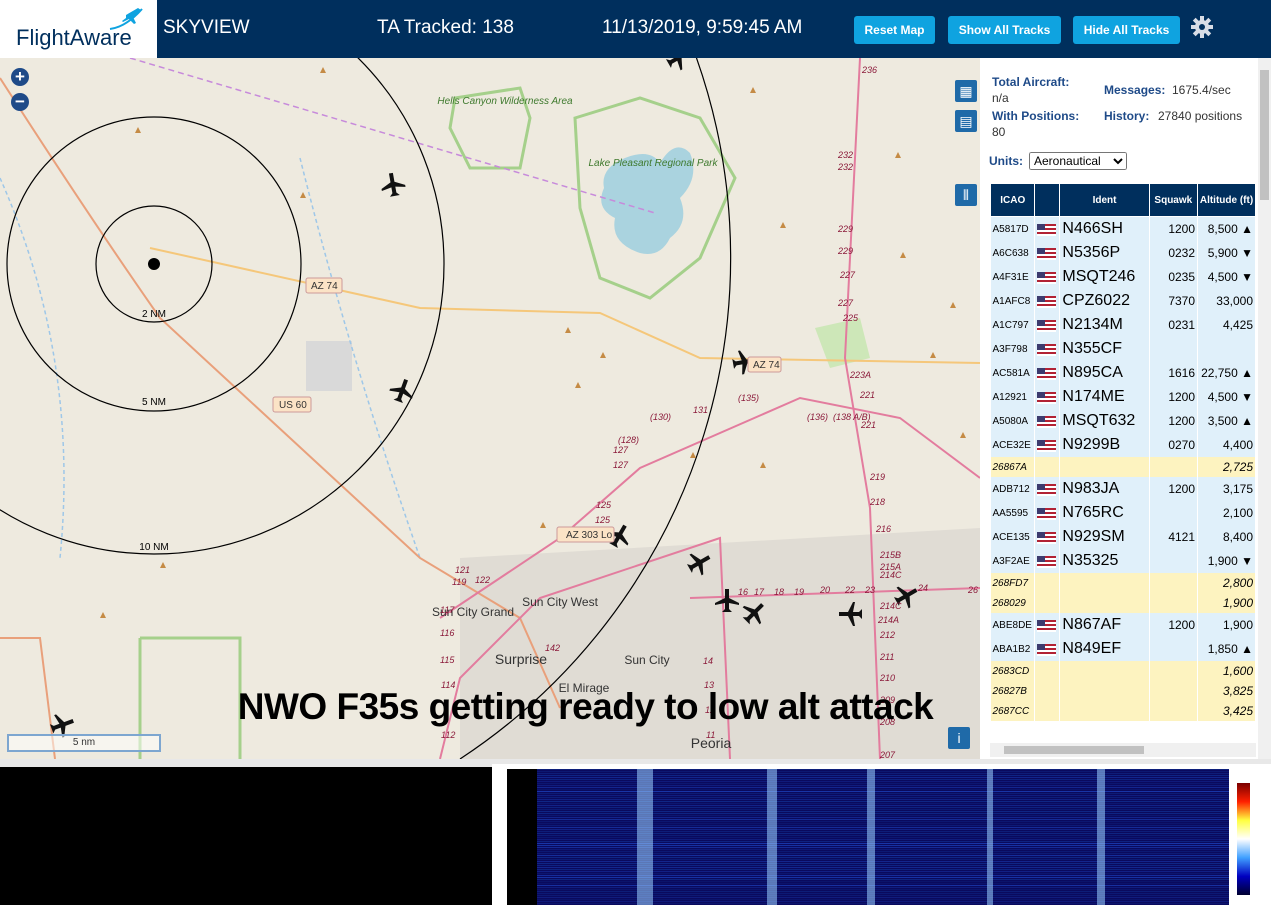 The image size is (1271, 905). I want to click on scale-label: 5 nm, so click(84, 742).